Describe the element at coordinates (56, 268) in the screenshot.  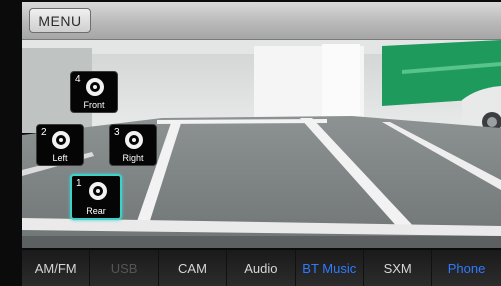
I see `source-tab-am-fm: AM/FM` at that location.